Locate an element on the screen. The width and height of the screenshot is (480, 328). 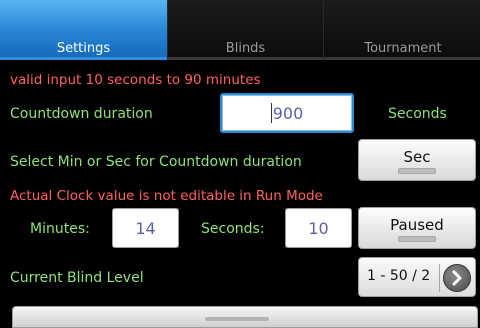
countdown-duration-input: 900 is located at coordinates (287, 113).